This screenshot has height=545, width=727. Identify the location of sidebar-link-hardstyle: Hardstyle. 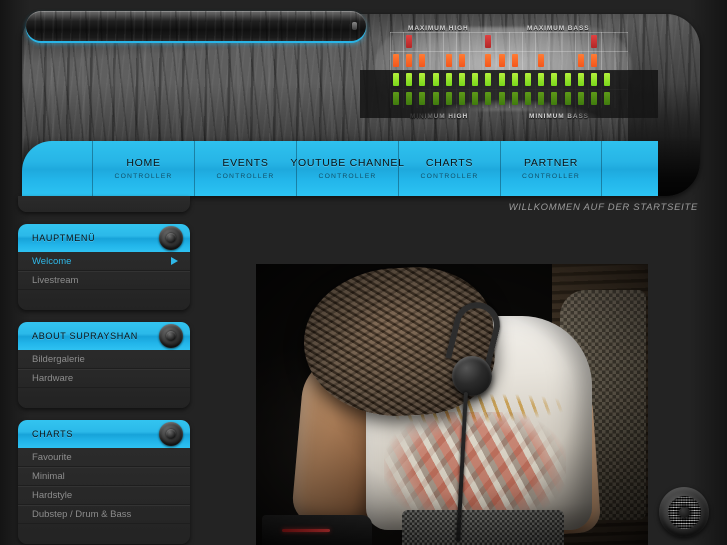
(104, 495).